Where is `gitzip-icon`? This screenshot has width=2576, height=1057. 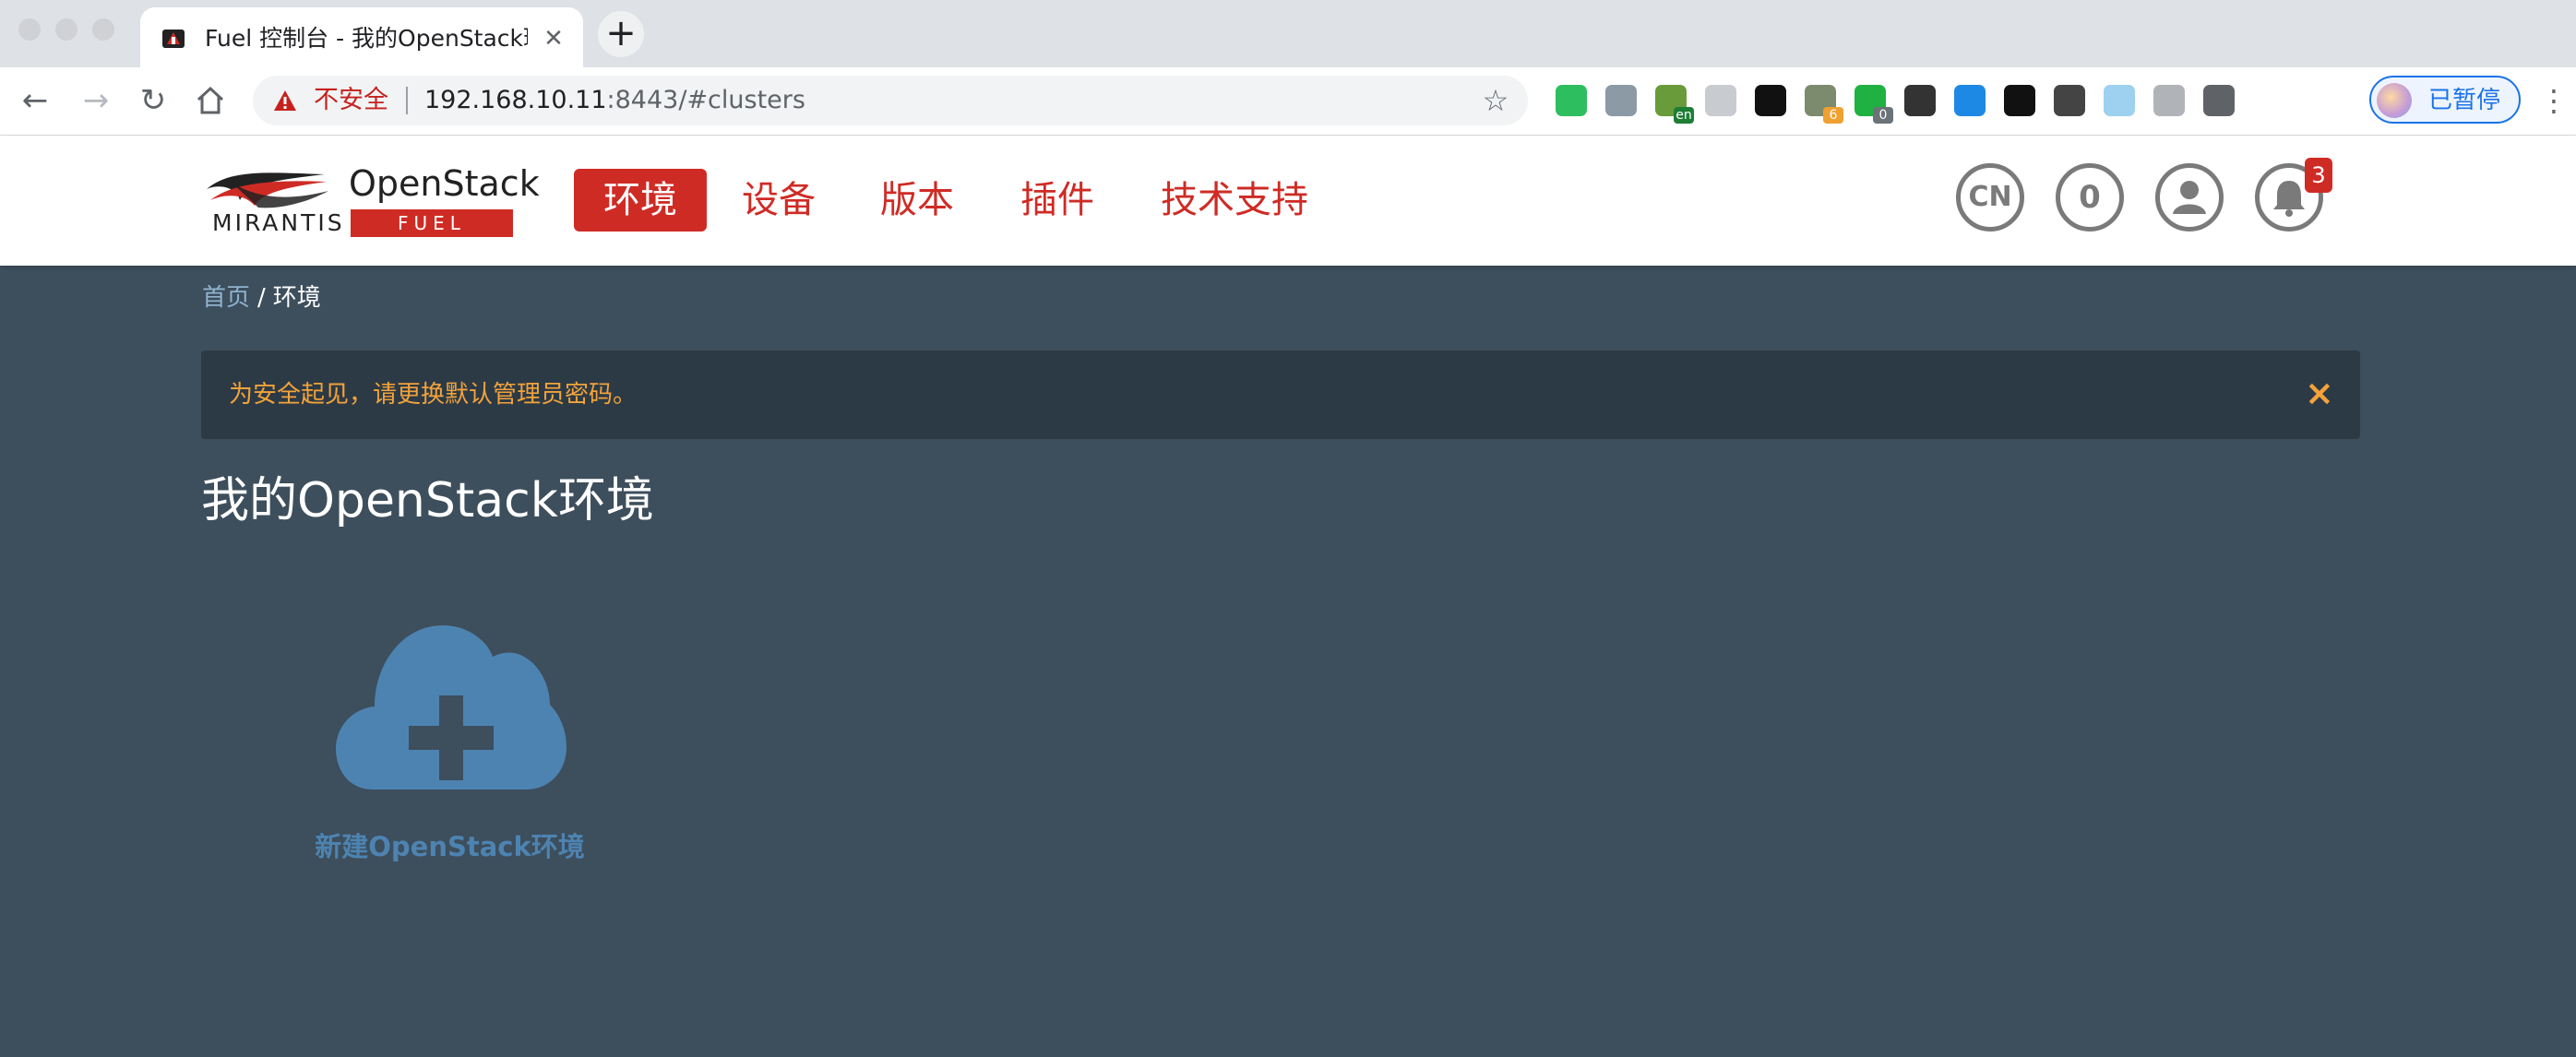
gitzip-icon is located at coordinates (1920, 100).